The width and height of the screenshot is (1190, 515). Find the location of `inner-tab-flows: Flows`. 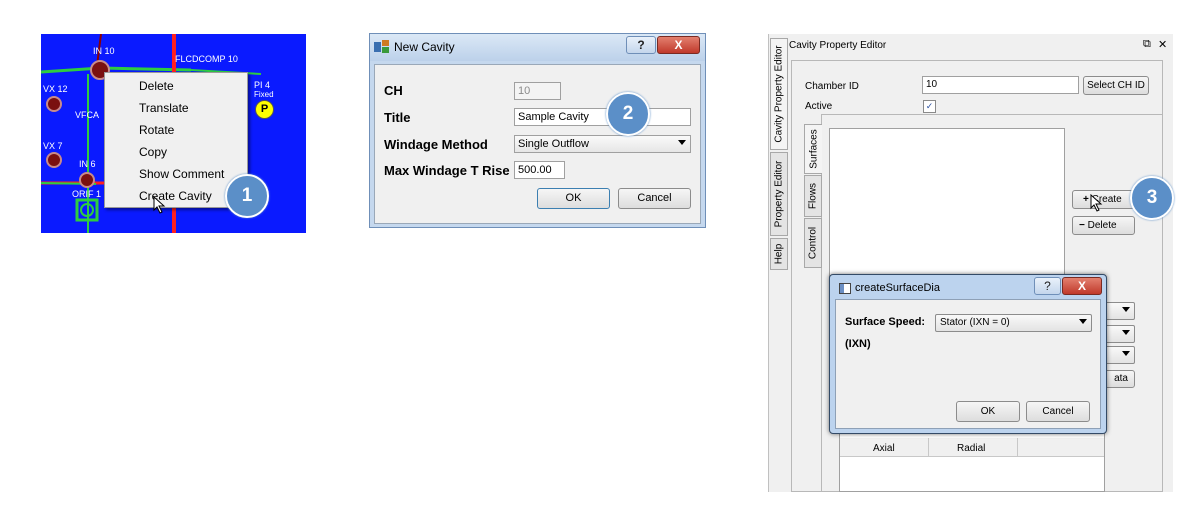

inner-tab-flows: Flows is located at coordinates (813, 196).